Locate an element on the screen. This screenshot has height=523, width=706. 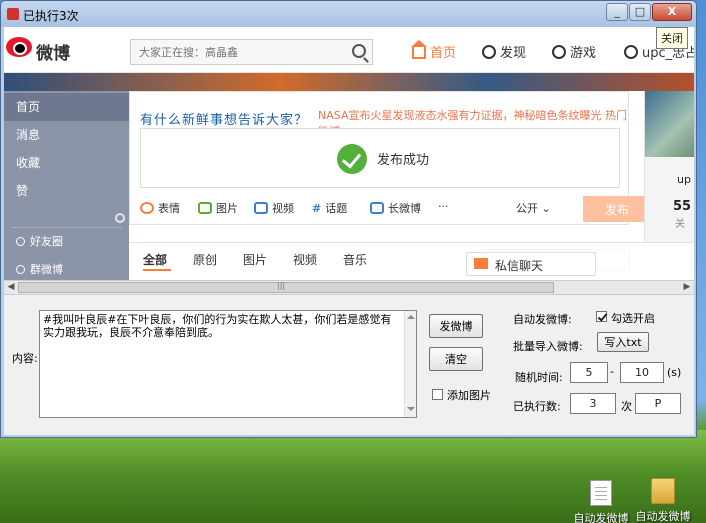
chat-label: 私信聊天 is located at coordinates (519, 266).